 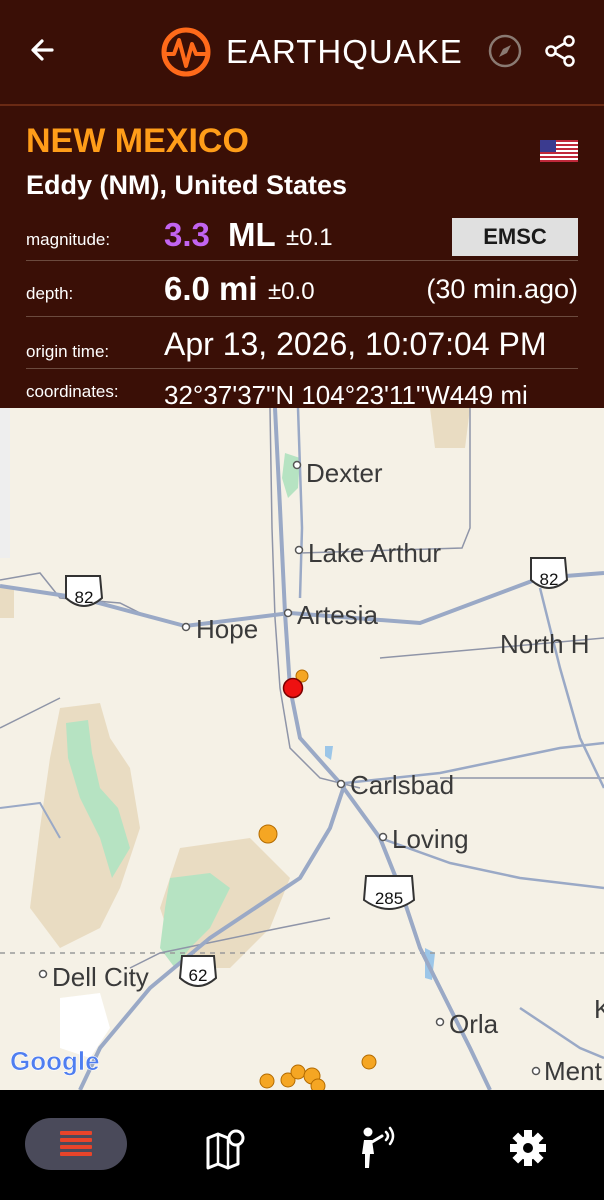 What do you see at coordinates (137, 141) in the screenshot?
I see `region-title: NEW MEXICO` at bounding box center [137, 141].